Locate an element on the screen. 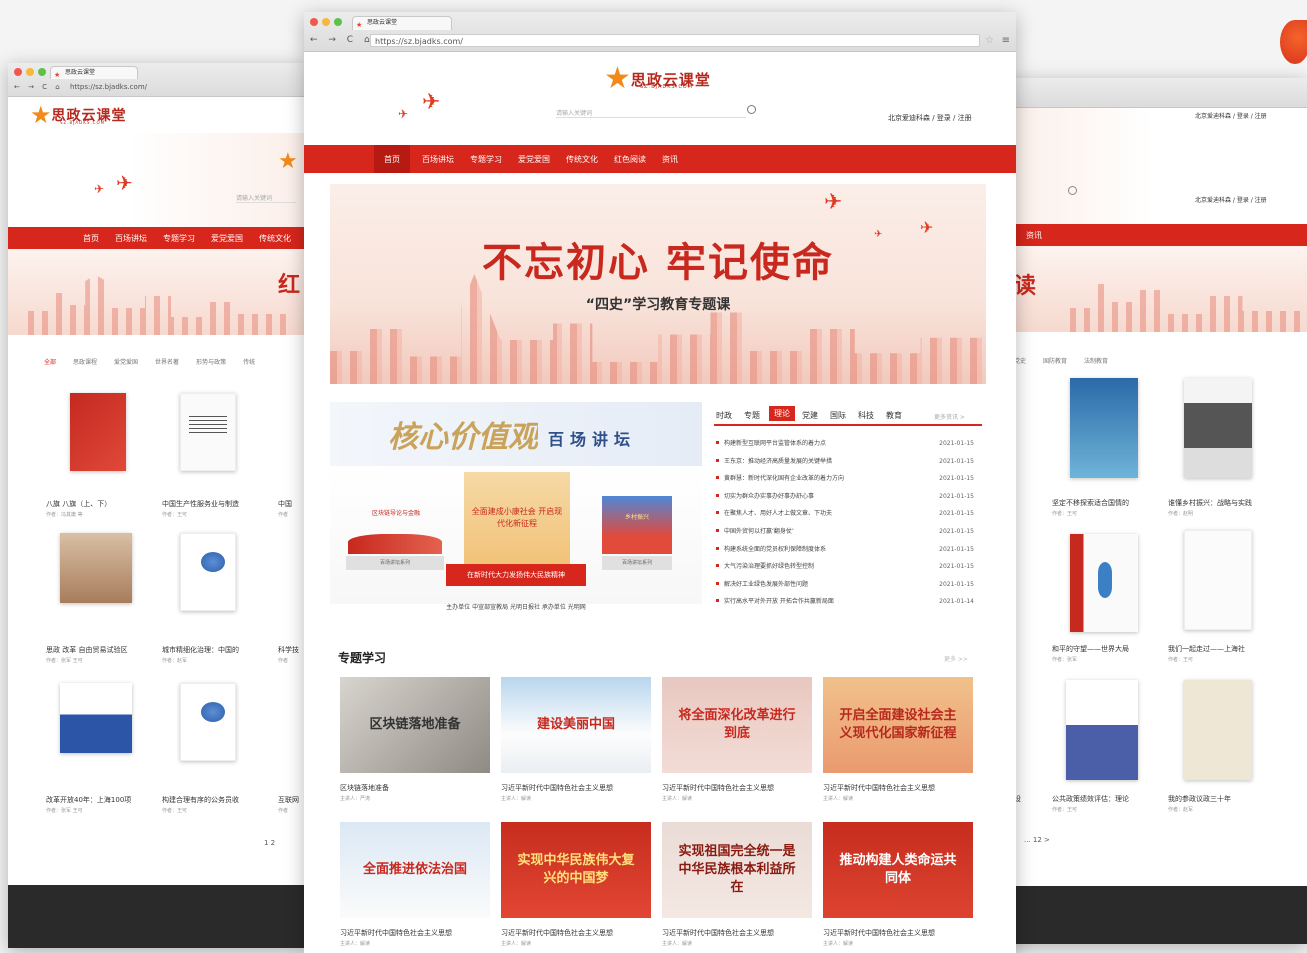  forum-card-left: 区块链导论与金融 is located at coordinates (396, 512).